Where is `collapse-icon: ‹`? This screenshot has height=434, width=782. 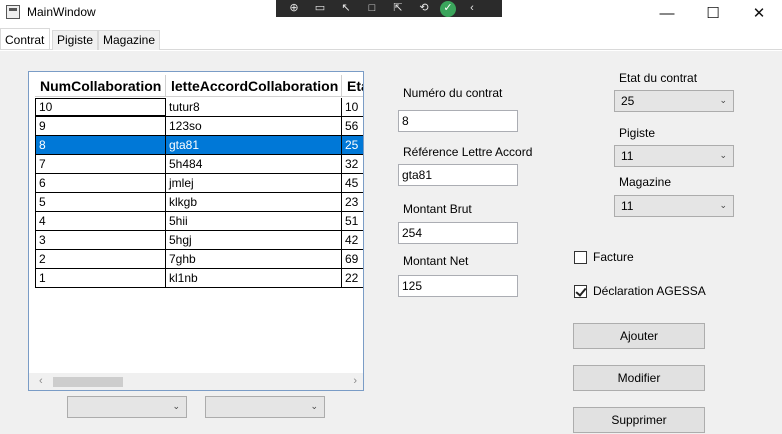 collapse-icon: ‹ is located at coordinates (472, 8).